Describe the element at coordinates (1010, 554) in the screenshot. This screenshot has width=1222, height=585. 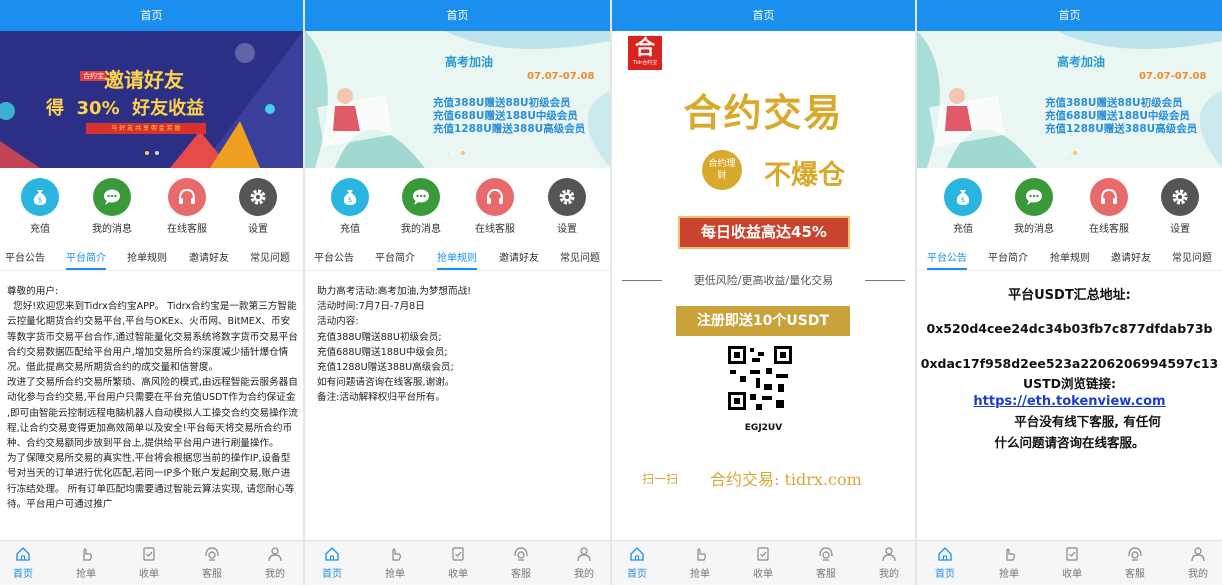
I see `hand-icon` at that location.